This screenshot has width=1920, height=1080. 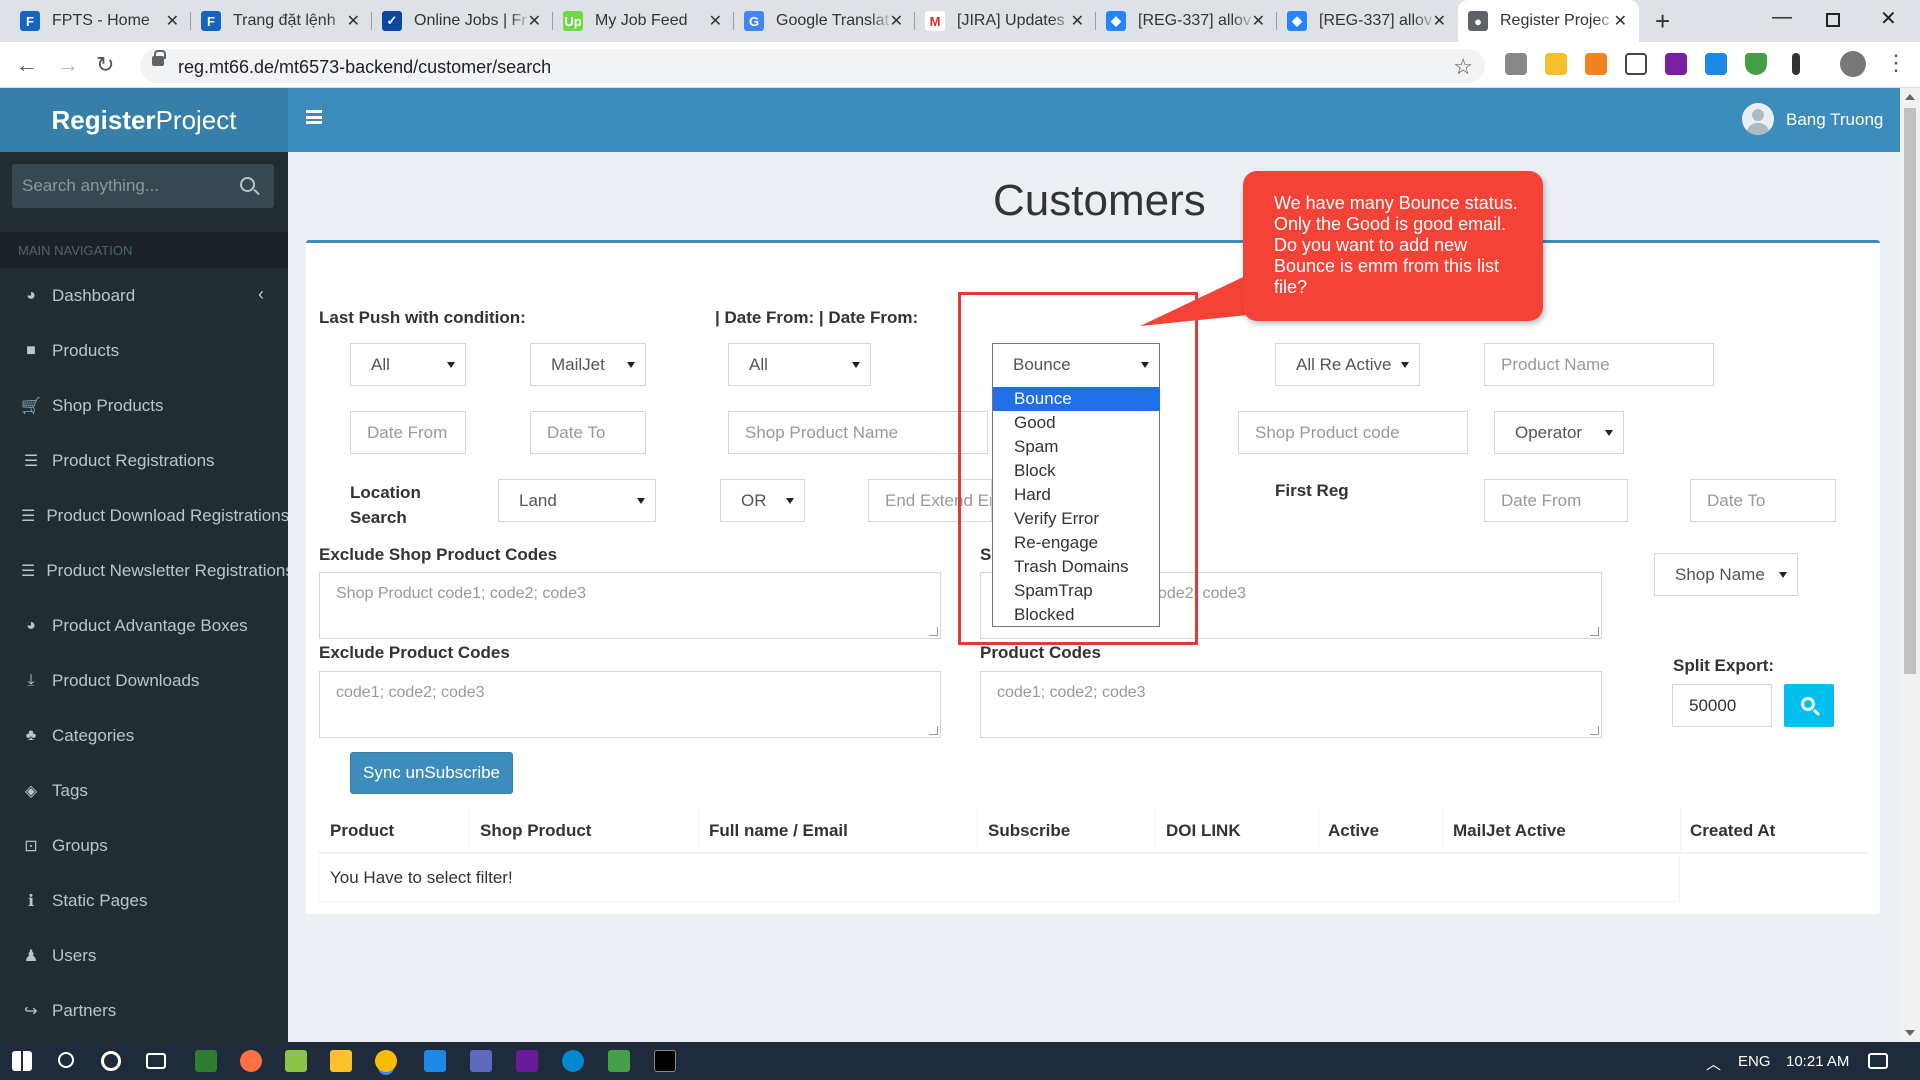 I want to click on shield-app-icon, so click(x=619, y=1061).